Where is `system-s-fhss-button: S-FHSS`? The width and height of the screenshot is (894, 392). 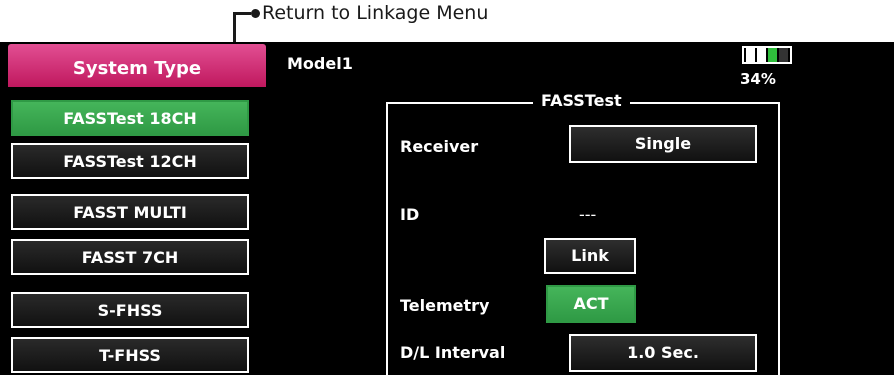
system-s-fhss-button: S-FHSS is located at coordinates (130, 310).